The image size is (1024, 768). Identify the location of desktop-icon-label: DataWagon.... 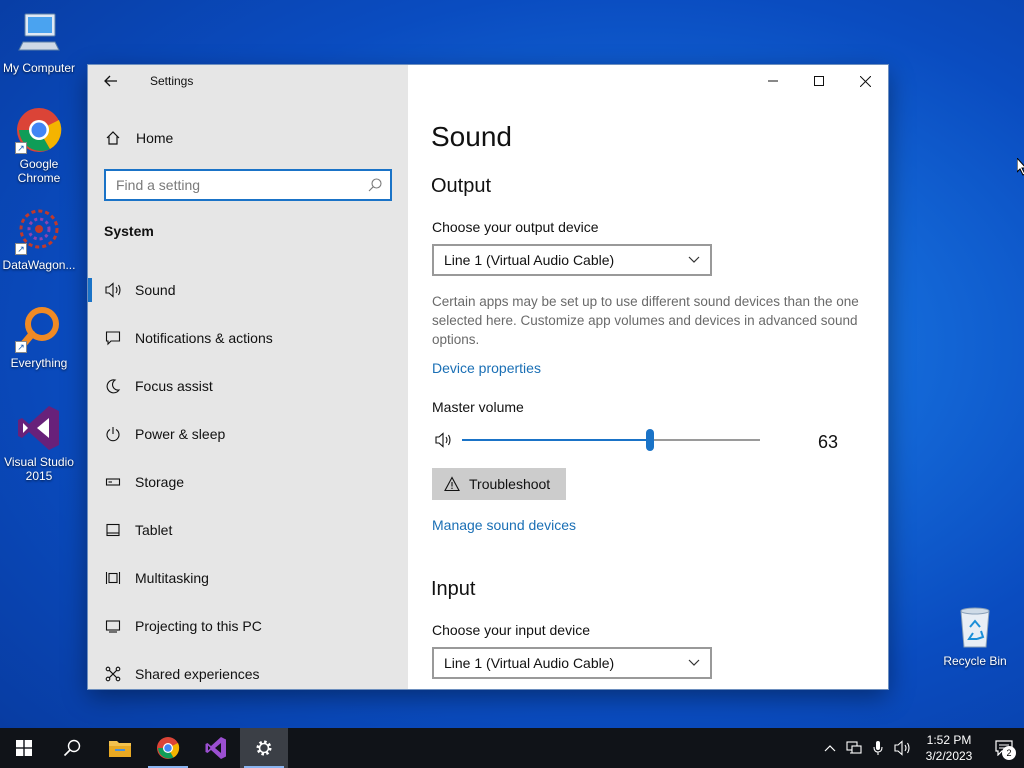
(39, 265).